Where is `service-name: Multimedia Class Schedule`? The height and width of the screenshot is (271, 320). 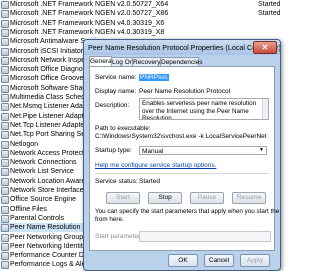 service-name: Multimedia Class Schedule is located at coordinates (52, 97).